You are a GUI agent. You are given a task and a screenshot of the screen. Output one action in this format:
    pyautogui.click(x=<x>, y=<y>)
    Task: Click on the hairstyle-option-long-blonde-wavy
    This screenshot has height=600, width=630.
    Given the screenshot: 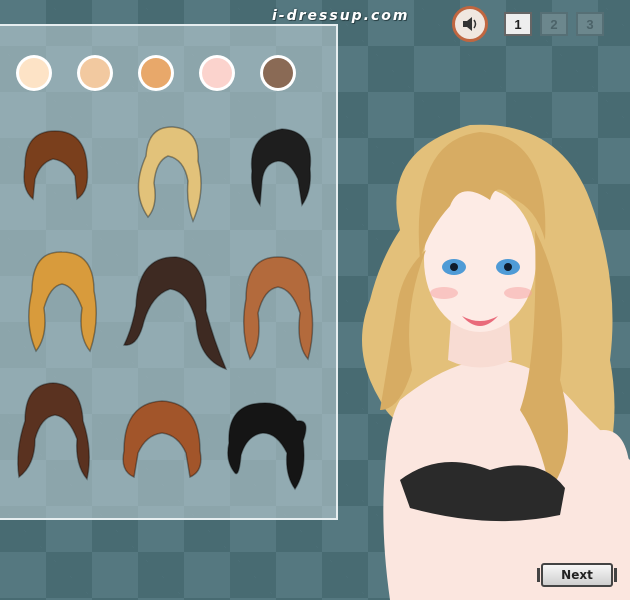 What is the action you would take?
    pyautogui.click(x=168, y=172)
    